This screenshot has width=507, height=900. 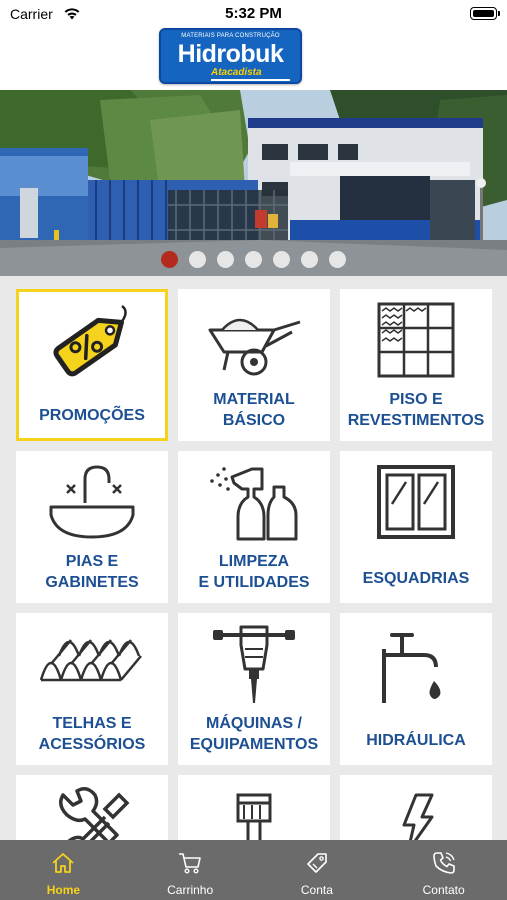 I want to click on category-label-line2: REVESTIMENTOS, so click(x=416, y=420).